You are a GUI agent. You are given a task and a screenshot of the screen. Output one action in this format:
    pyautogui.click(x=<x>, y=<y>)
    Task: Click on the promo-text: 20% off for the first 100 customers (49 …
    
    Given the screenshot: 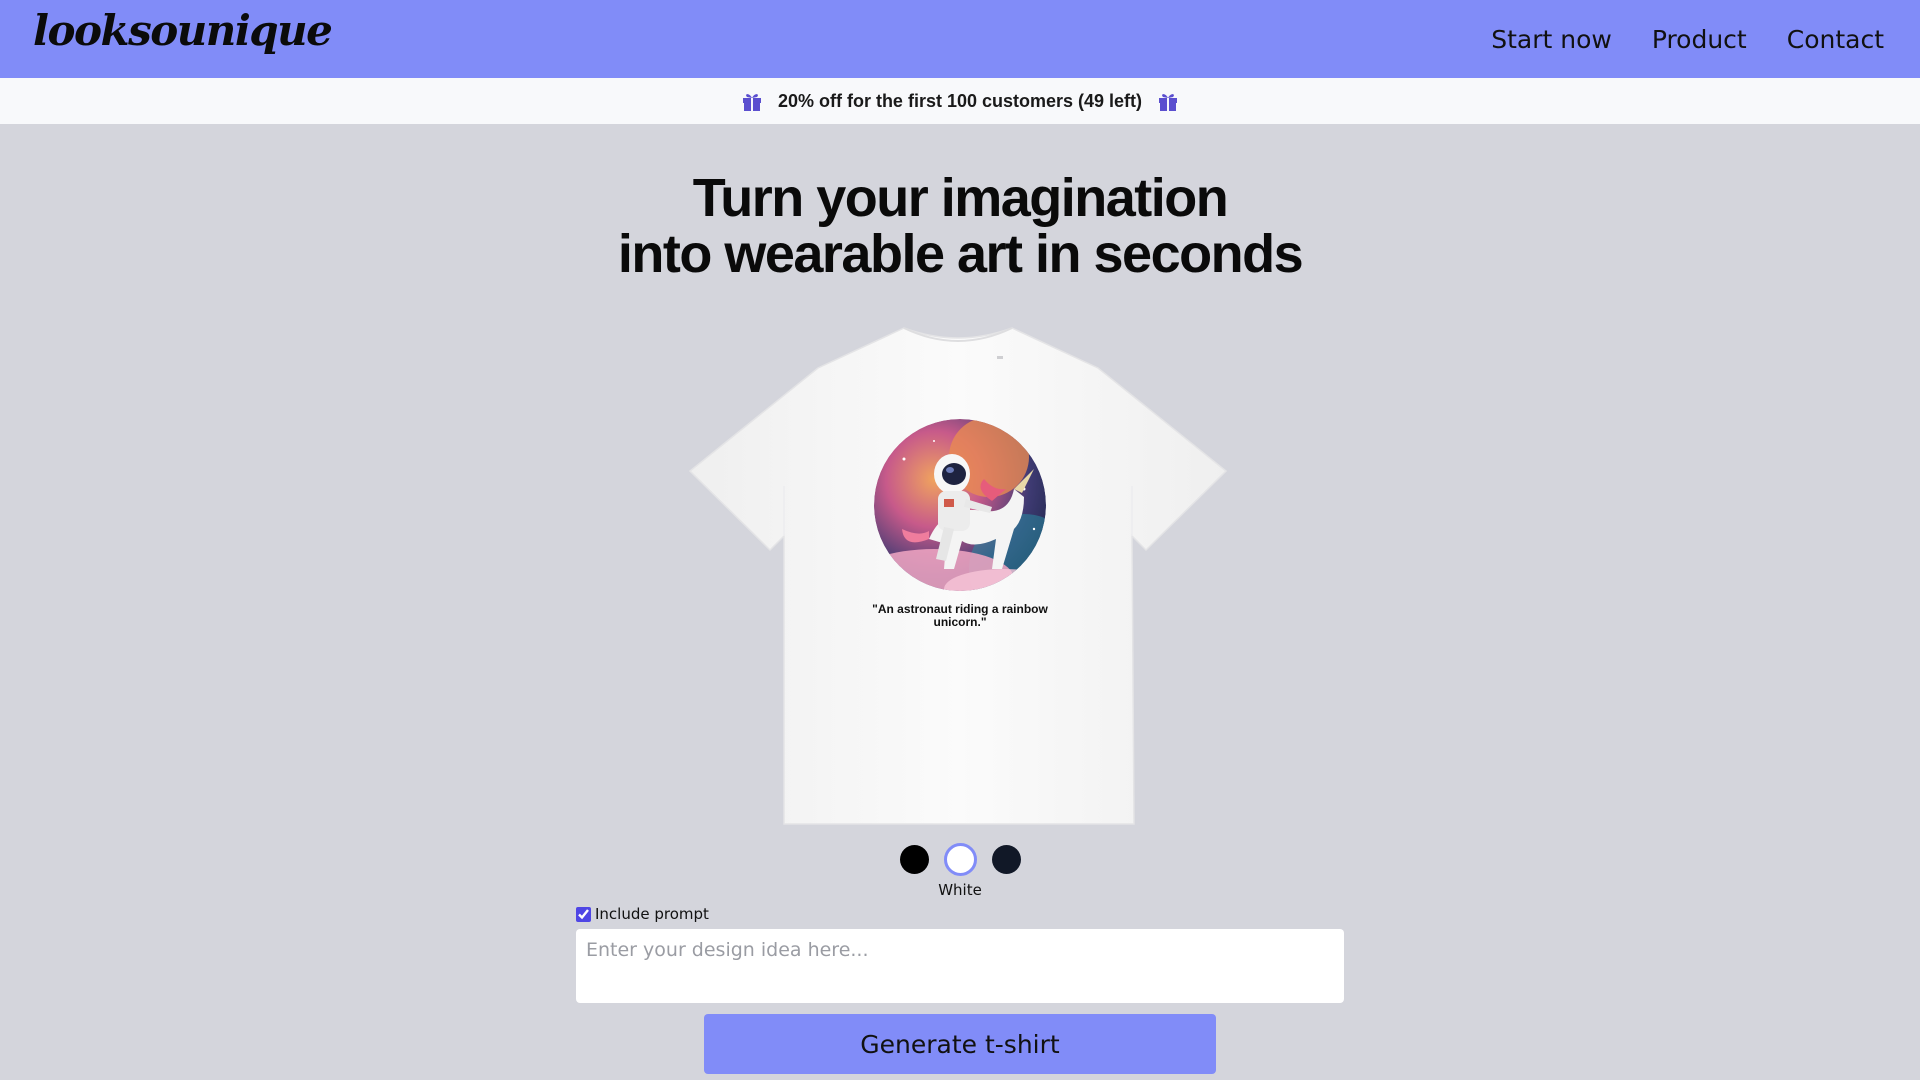 What is the action you would take?
    pyautogui.click(x=960, y=100)
    